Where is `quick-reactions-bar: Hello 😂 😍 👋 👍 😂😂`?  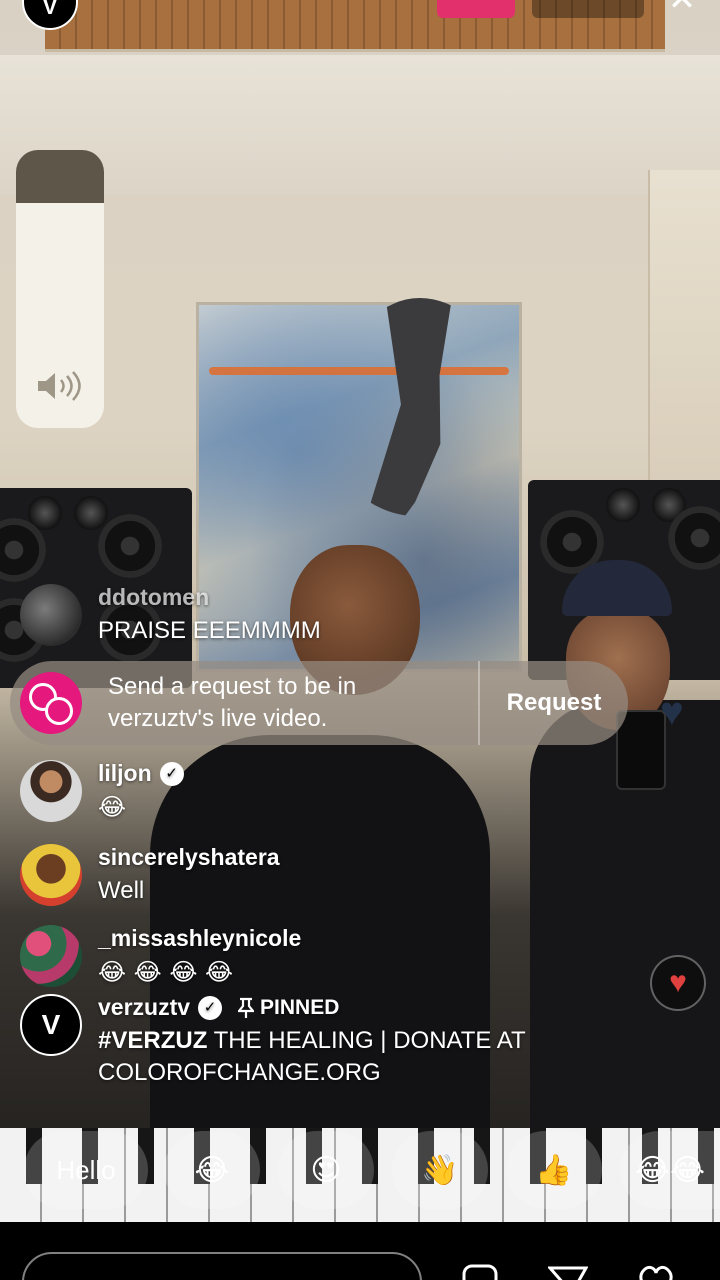 quick-reactions-bar: Hello 😂 😍 👋 👍 😂😂 is located at coordinates (360, 1170).